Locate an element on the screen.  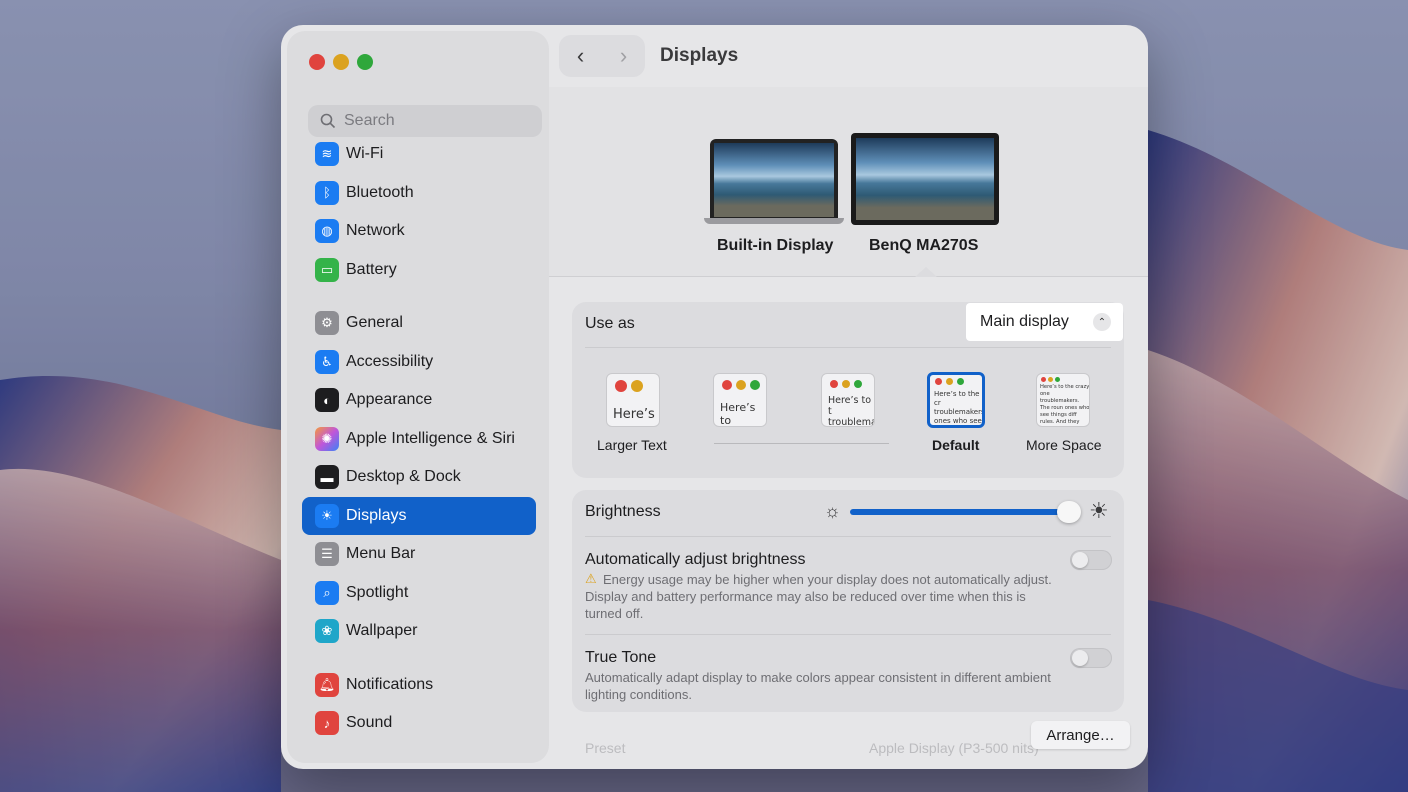
sidebar-item-network: ◍ Network is located at coordinates (419, 231).